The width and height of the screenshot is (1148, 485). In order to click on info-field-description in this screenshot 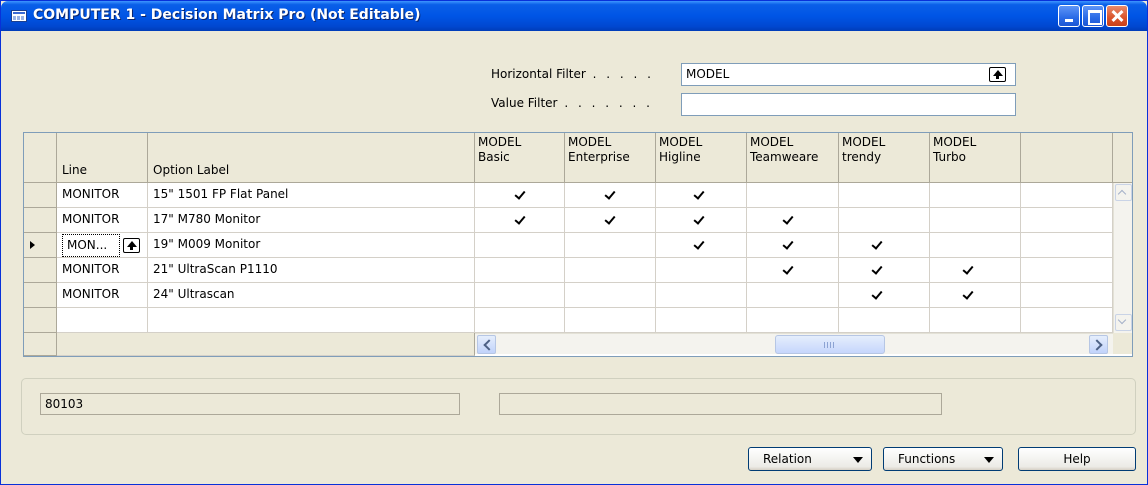, I will do `click(720, 404)`.